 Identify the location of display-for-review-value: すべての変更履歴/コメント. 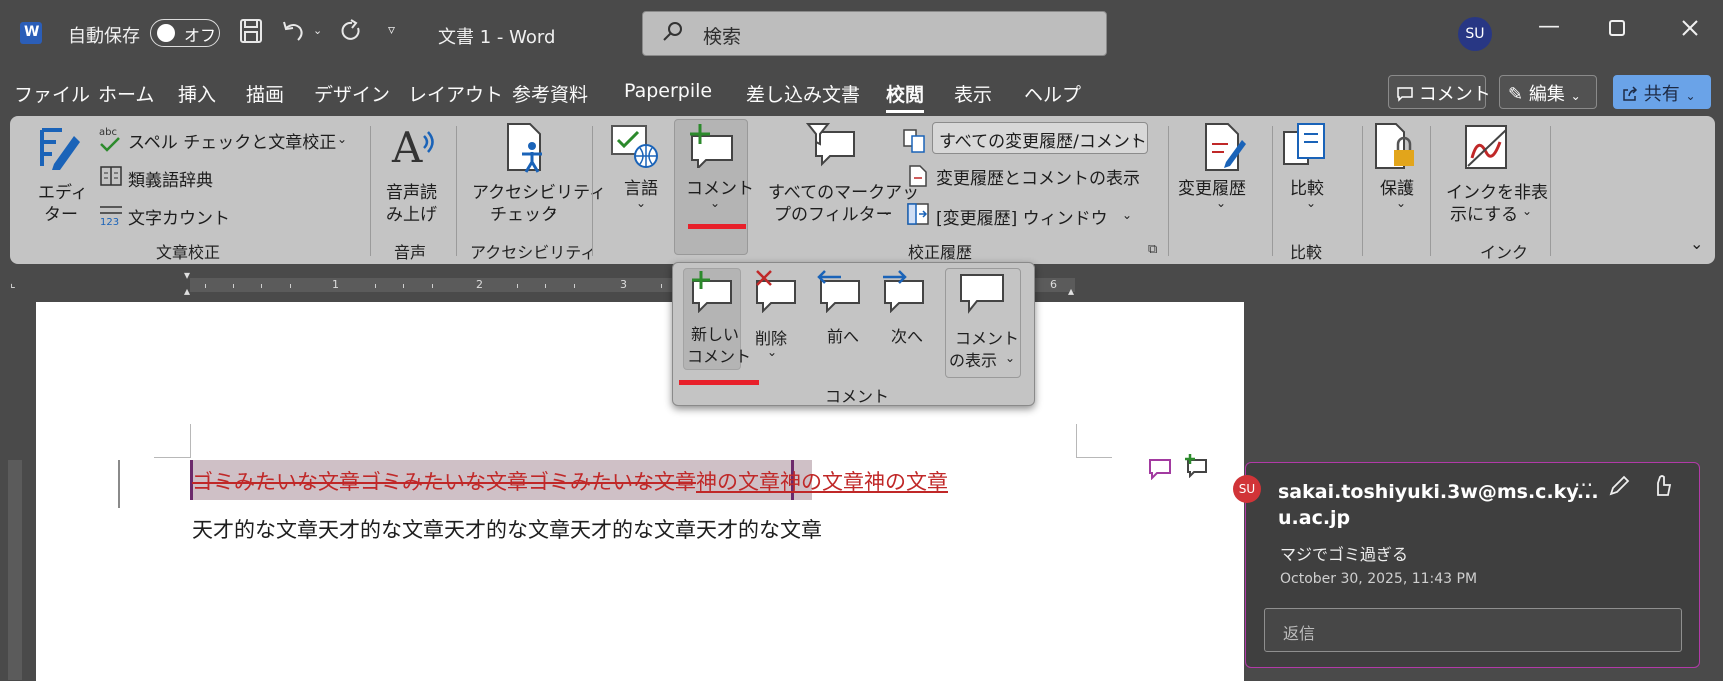
(1043, 142).